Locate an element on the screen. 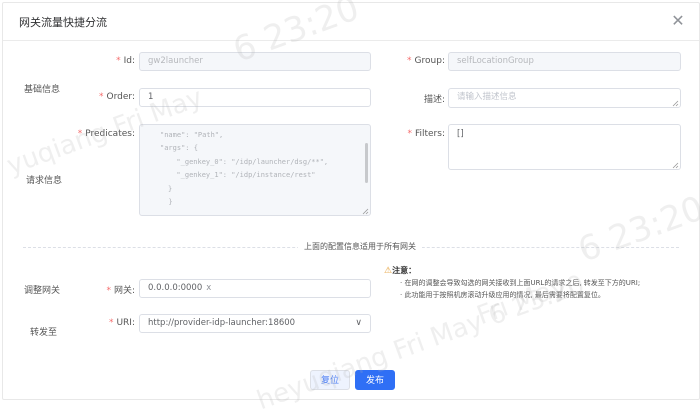 Image resolution: width=700 pixels, height=416 pixels. filters-label: * Filters: is located at coordinates (426, 134).